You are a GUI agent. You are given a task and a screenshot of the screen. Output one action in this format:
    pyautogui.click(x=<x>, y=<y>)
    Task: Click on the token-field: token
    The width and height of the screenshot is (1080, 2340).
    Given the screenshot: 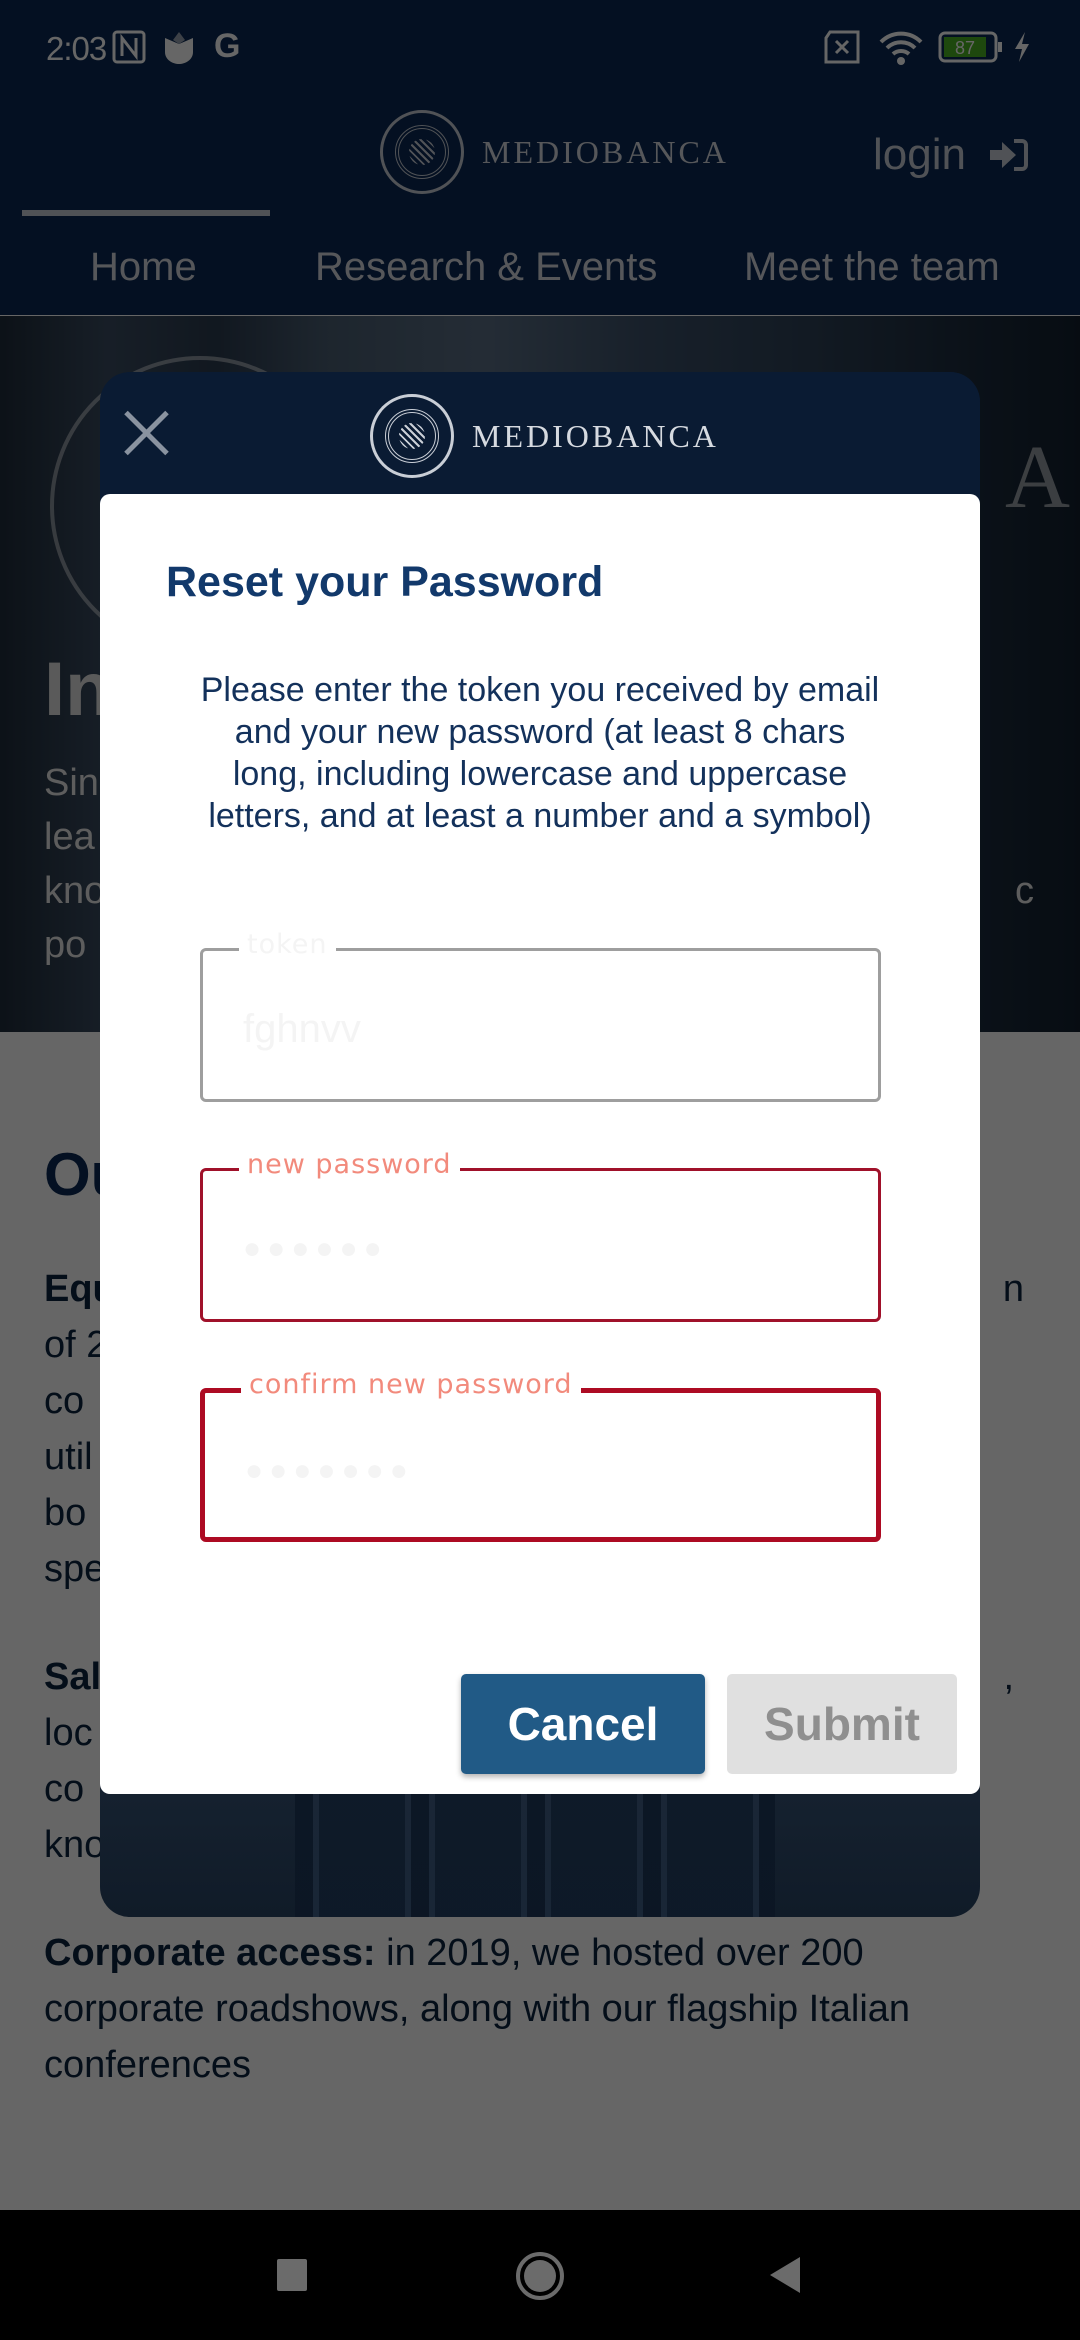 What is the action you would take?
    pyautogui.click(x=540, y=1015)
    